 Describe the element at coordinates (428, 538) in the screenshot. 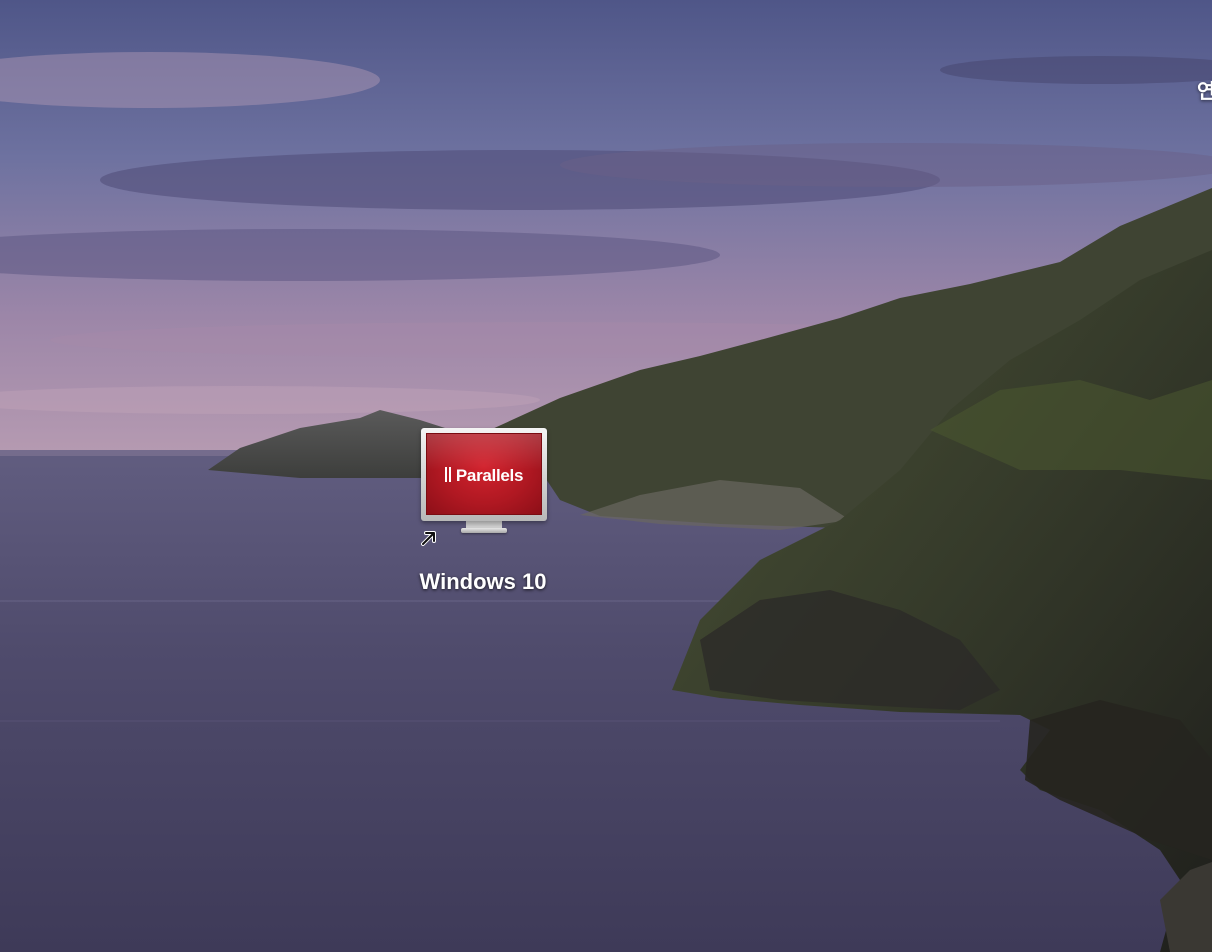

I see `alias-arrow-icon` at that location.